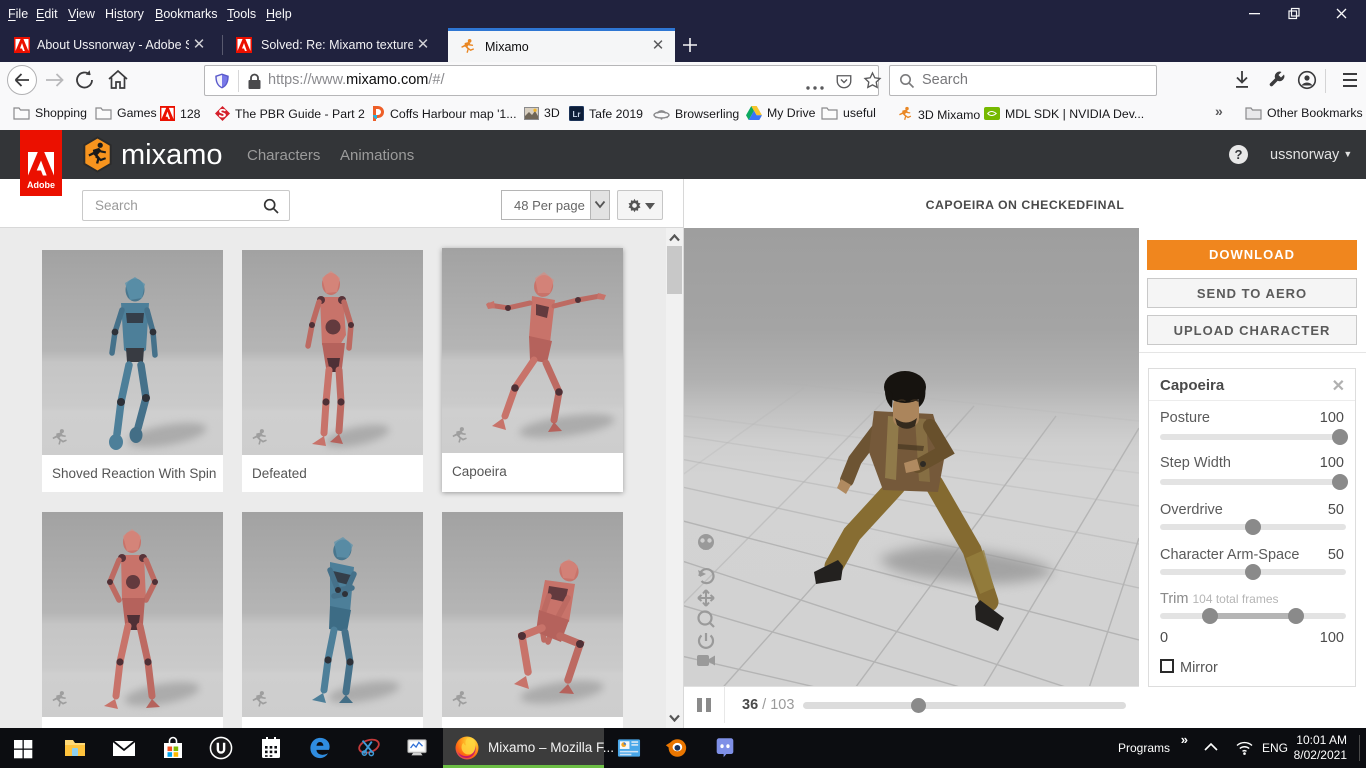 This screenshot has width=1366, height=768. What do you see at coordinates (41, 185) in the screenshot?
I see `svg-text: Adobe` at bounding box center [41, 185].